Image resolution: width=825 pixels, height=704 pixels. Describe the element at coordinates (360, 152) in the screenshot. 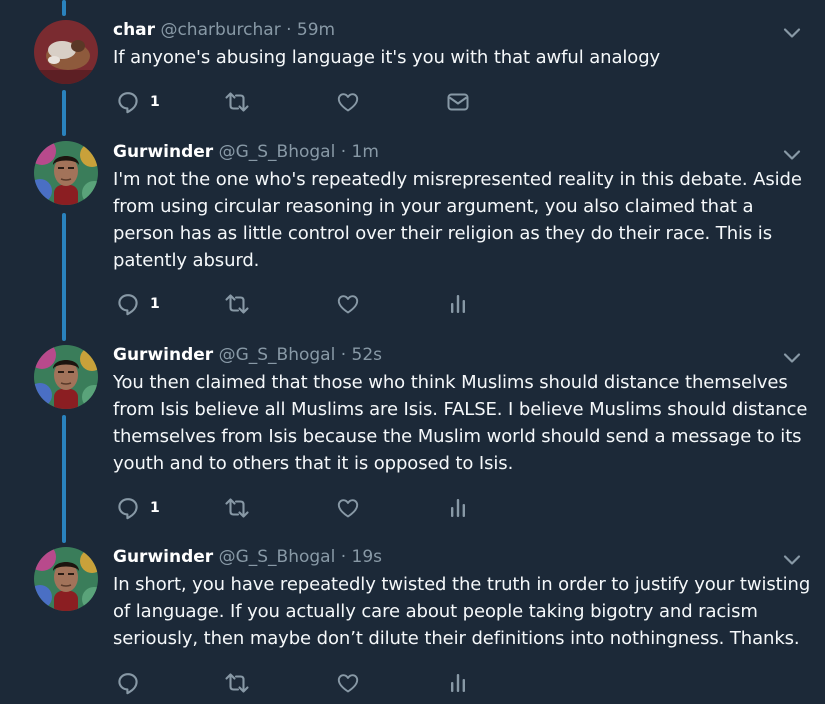

I see `timestamp: · 1m` at that location.